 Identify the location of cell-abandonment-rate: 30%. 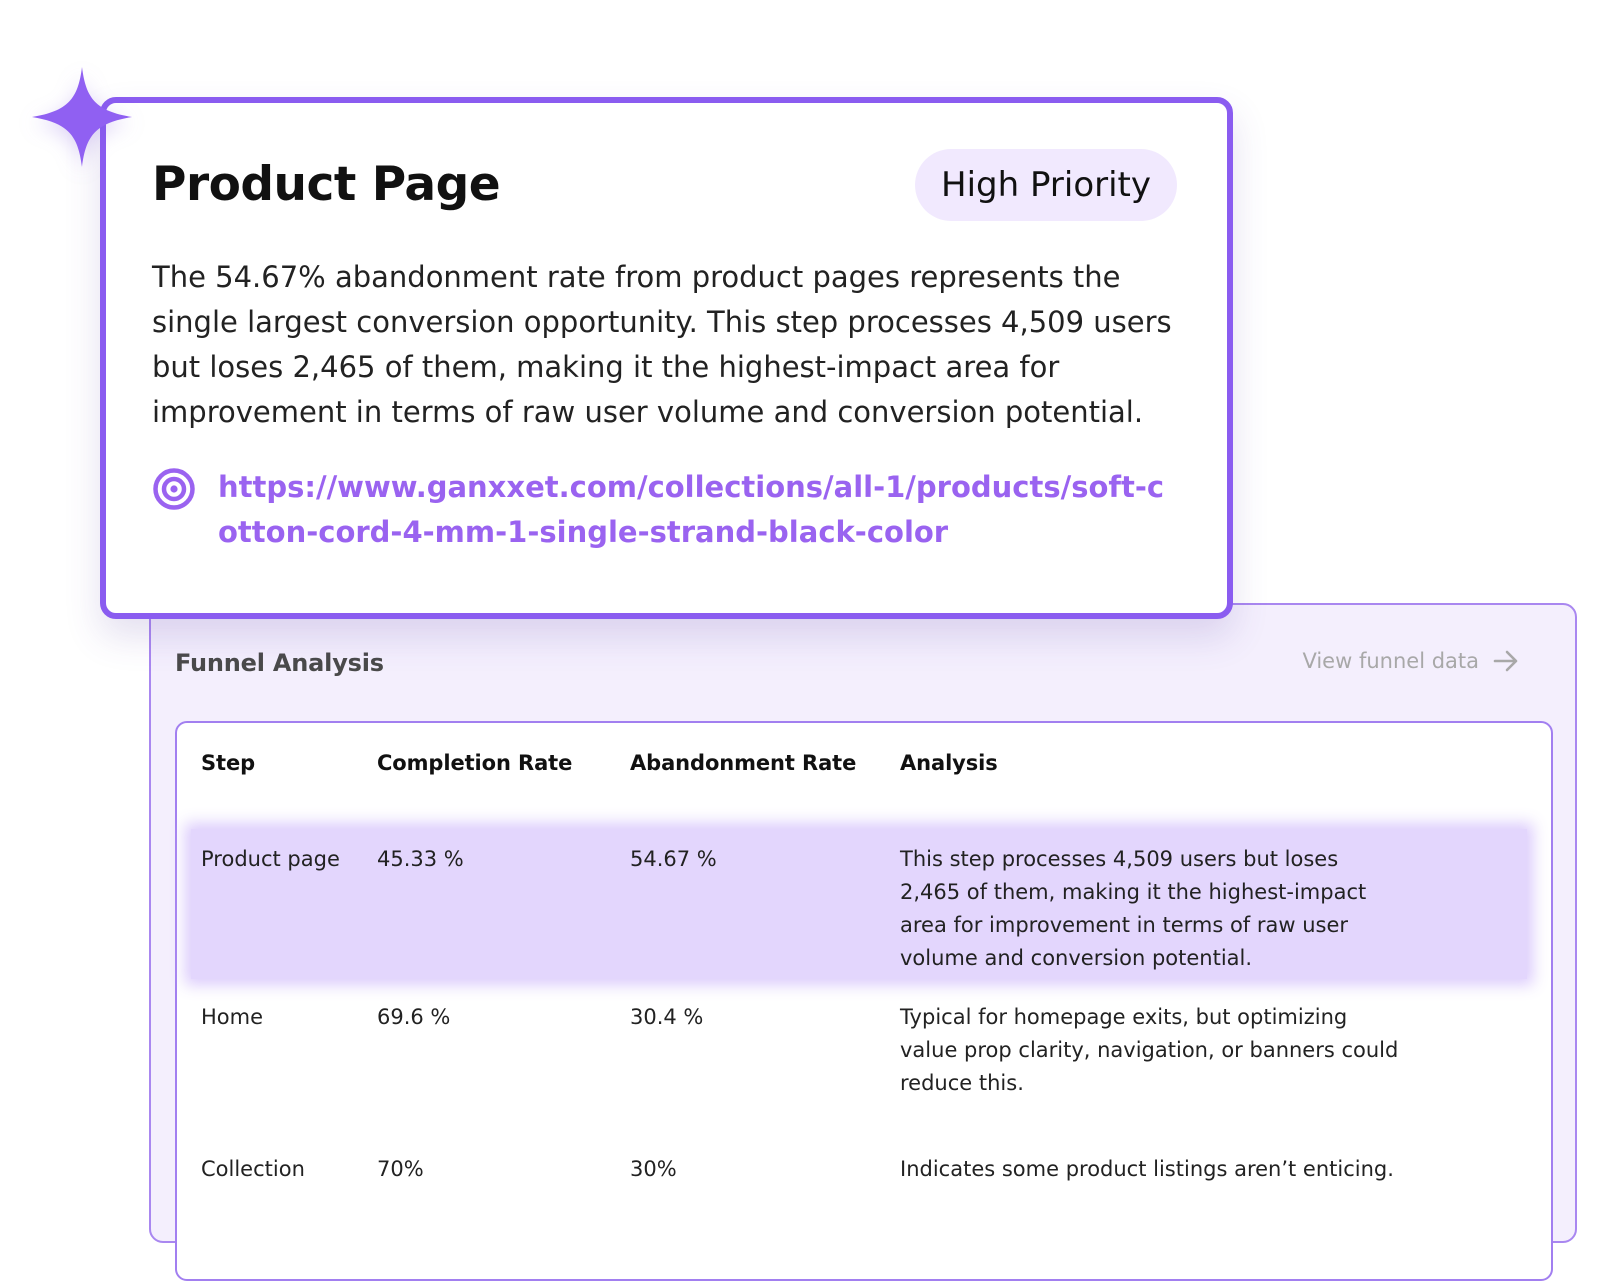
(653, 1169).